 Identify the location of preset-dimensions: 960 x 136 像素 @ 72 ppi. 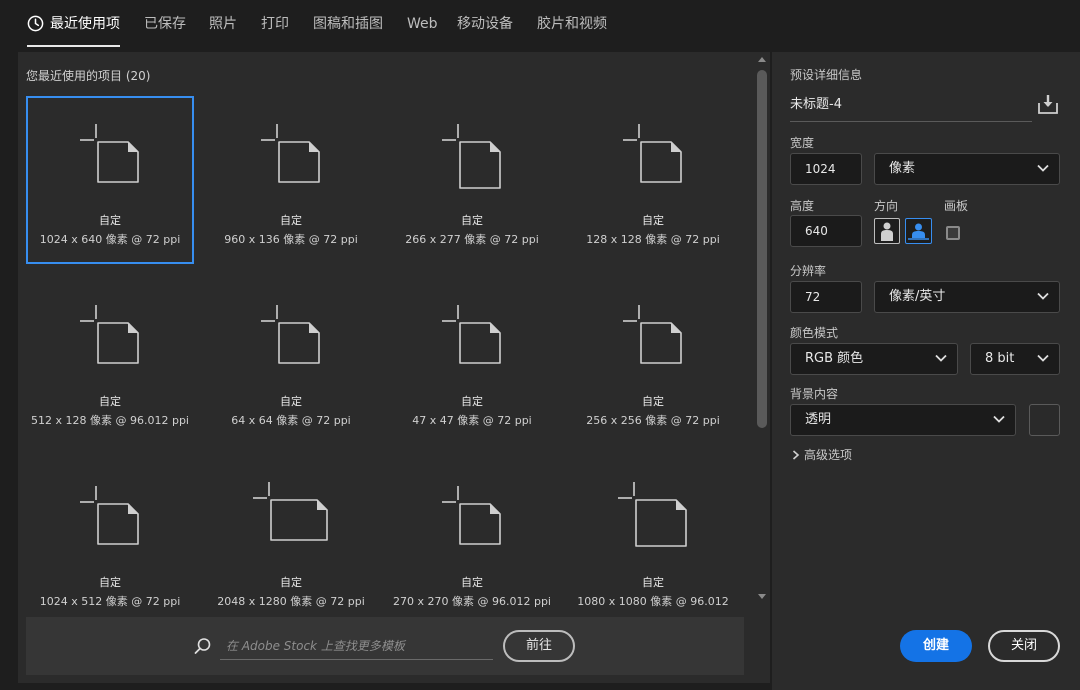
(291, 239).